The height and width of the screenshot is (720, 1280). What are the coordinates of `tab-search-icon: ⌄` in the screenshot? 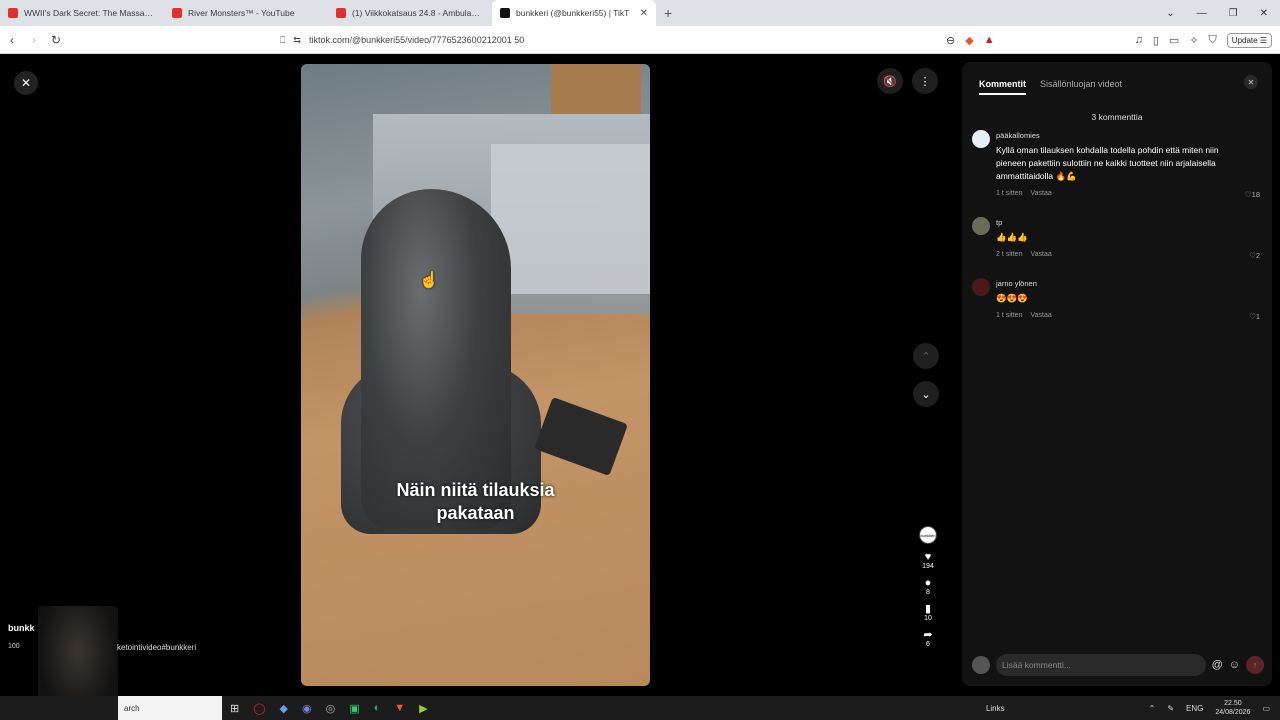 It's located at (1170, 13).